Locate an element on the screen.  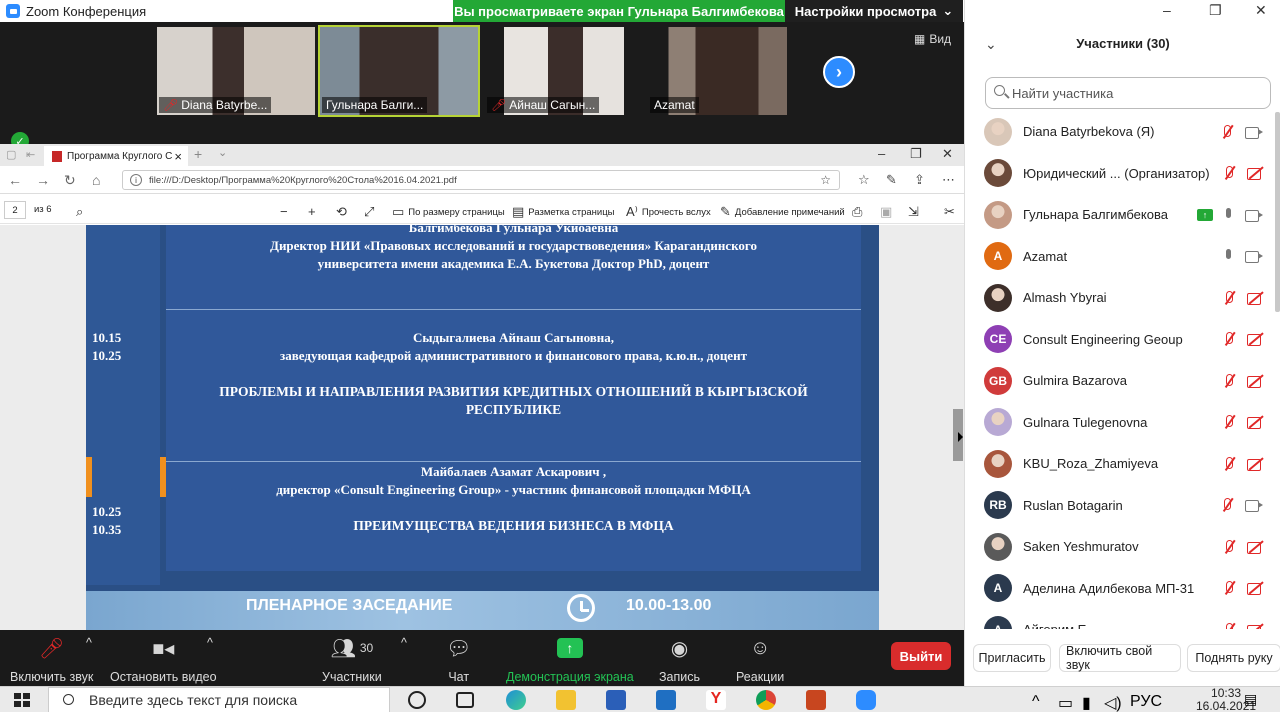
fit-page-button: ▭ По размеру страницы is located at coordinates (448, 212).